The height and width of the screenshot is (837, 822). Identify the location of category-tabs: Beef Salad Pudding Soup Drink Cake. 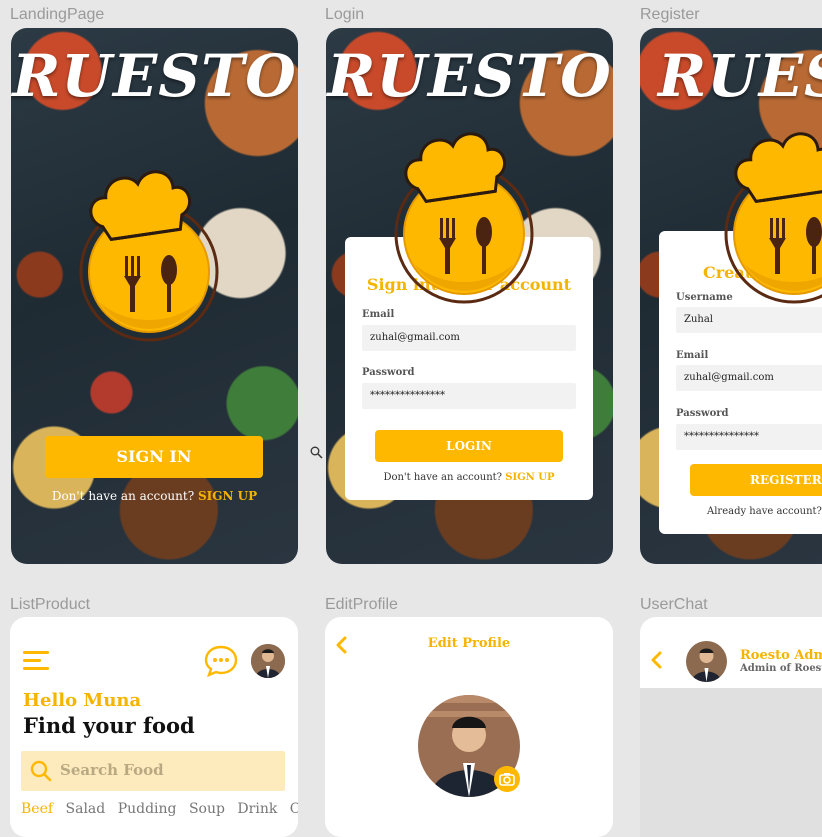
(159, 809).